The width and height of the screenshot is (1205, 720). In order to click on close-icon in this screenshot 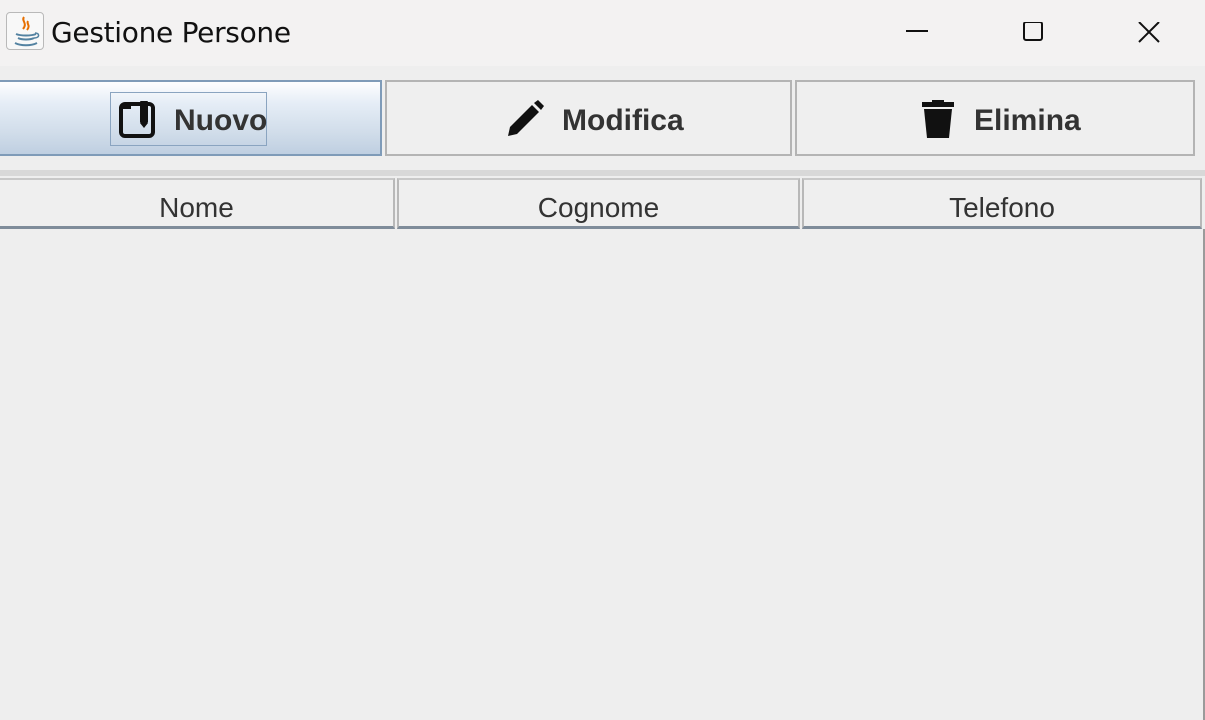, I will do `click(1149, 32)`.